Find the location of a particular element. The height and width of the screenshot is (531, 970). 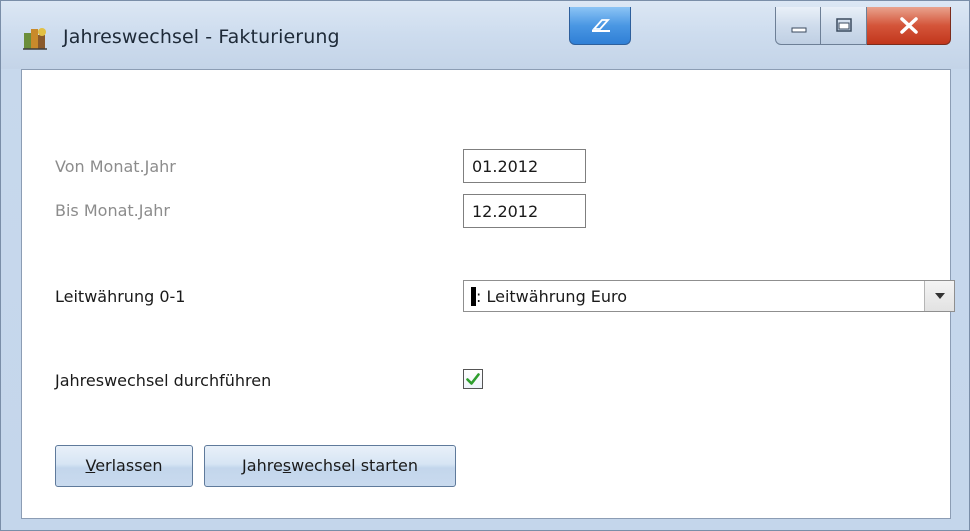

pin-button is located at coordinates (600, 26).